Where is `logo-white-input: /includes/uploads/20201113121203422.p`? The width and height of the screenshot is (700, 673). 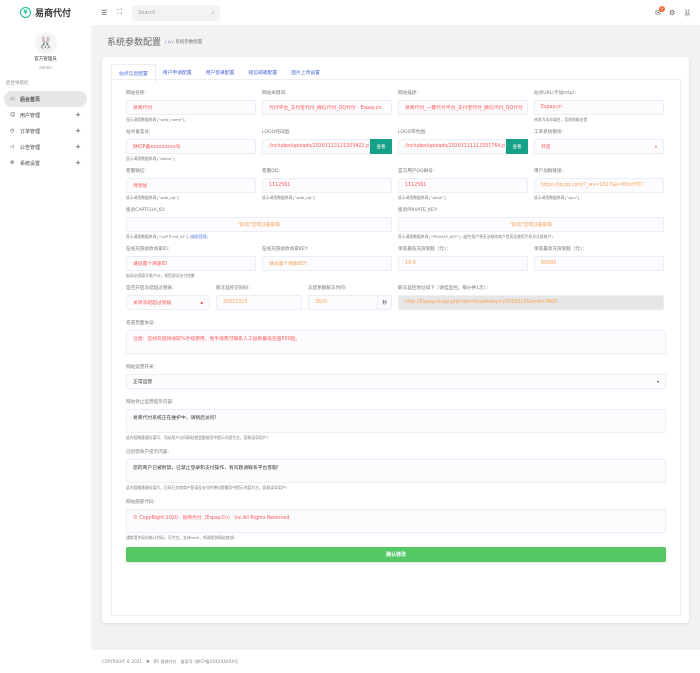 logo-white-input: /includes/uploads/20201113121203422.p is located at coordinates (316, 146).